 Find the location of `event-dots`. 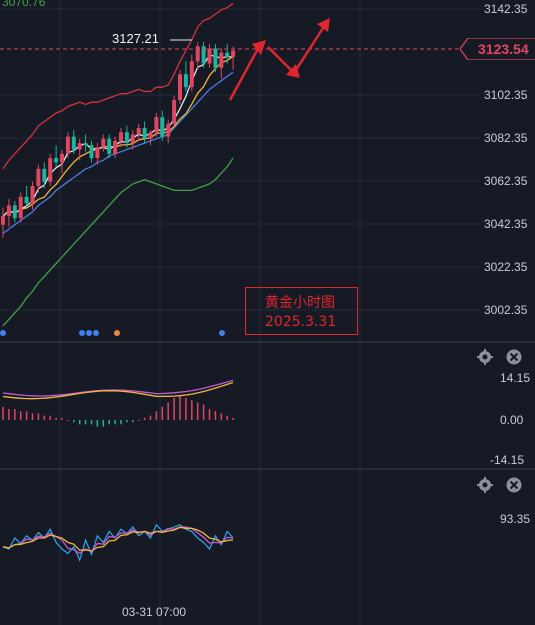

event-dots is located at coordinates (112, 333).